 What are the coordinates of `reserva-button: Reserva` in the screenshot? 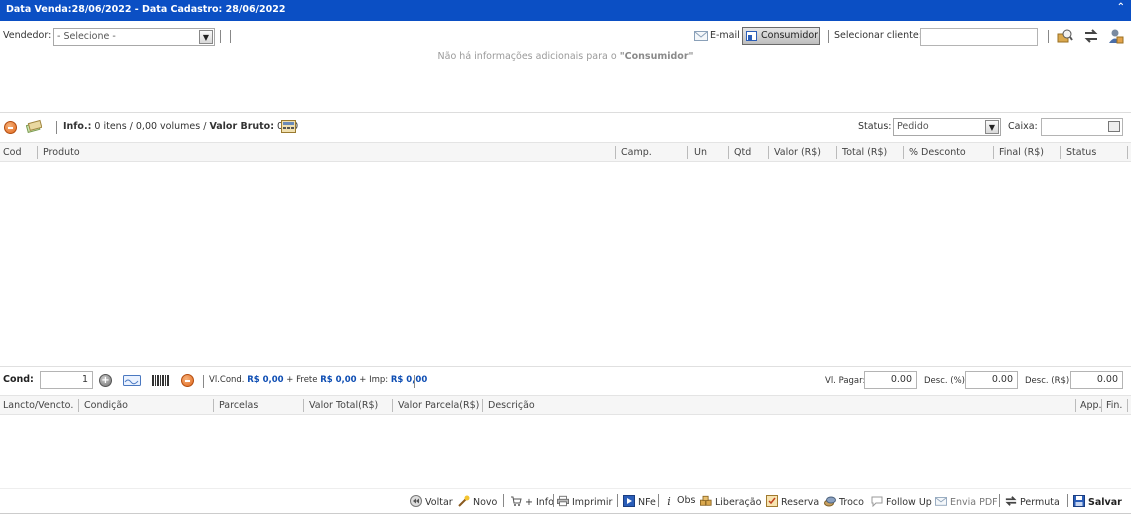 It's located at (792, 501).